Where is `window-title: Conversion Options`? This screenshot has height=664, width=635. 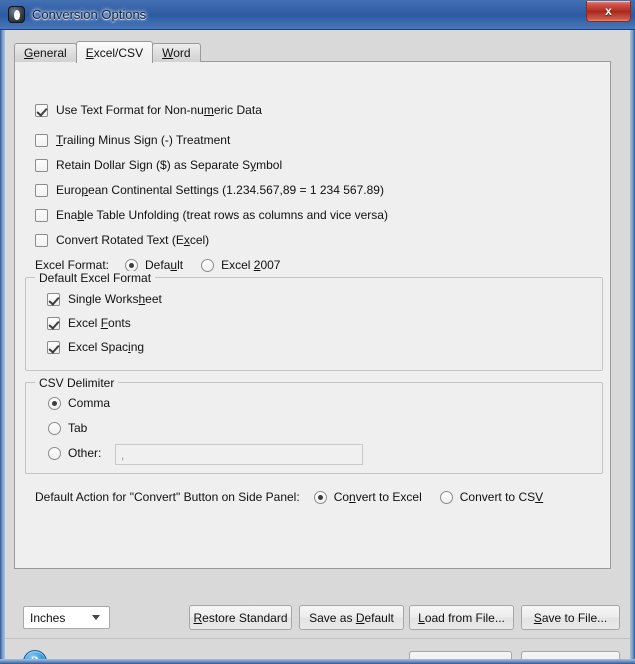 window-title: Conversion Options is located at coordinates (89, 14).